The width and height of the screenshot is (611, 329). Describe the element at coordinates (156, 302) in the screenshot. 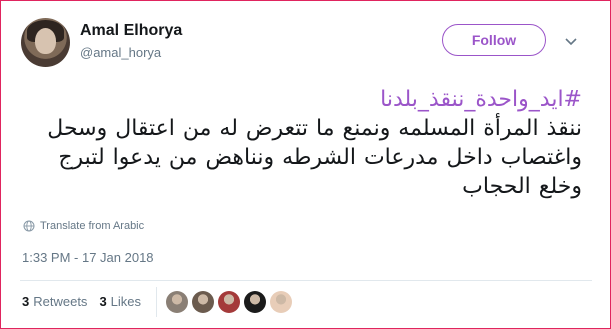

I see `stats-separator` at that location.